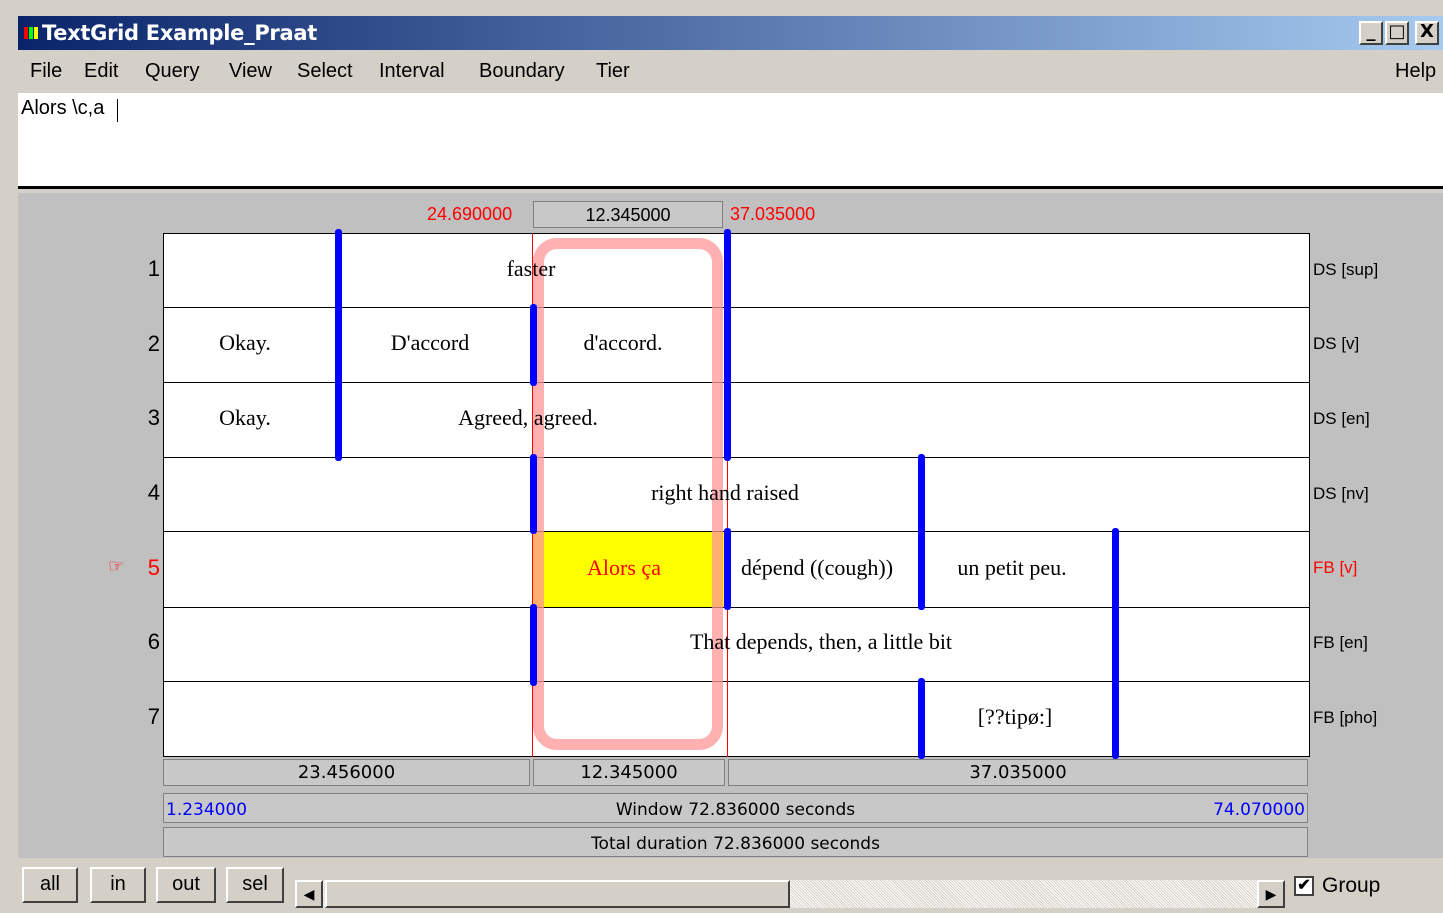 The image size is (1443, 913). Describe the element at coordinates (1341, 494) in the screenshot. I see `tier-name: DS [nv]` at that location.